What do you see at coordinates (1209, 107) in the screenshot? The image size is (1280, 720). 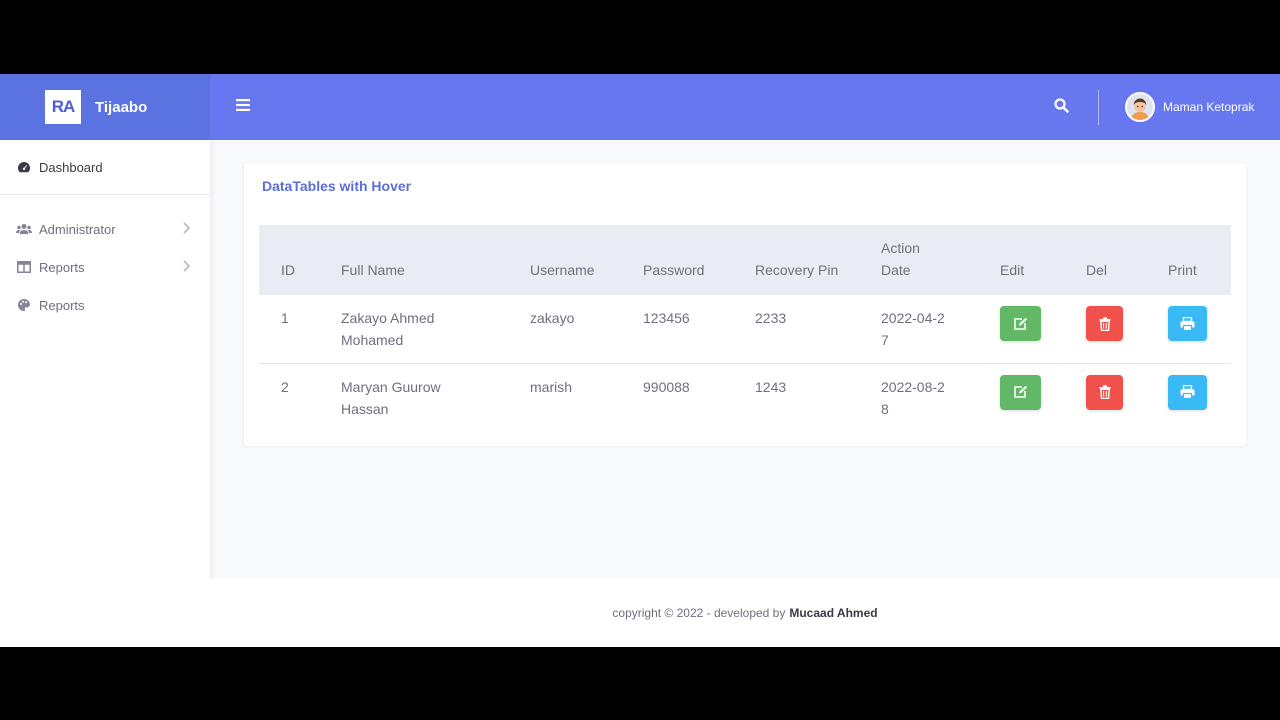 I see `user-name: Maman Ketoprak` at bounding box center [1209, 107].